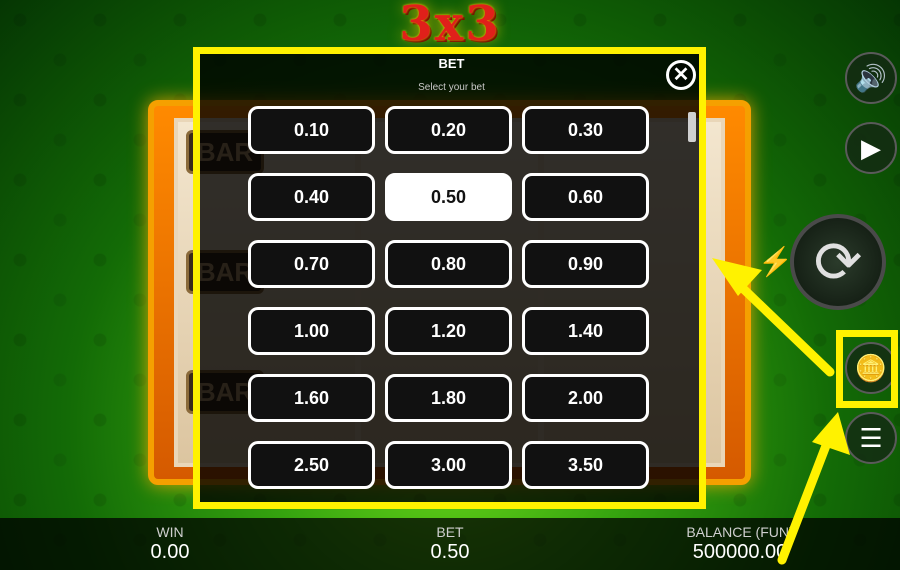  What do you see at coordinates (311, 331) in the screenshot?
I see `bet-option-button: 1.00` at bounding box center [311, 331].